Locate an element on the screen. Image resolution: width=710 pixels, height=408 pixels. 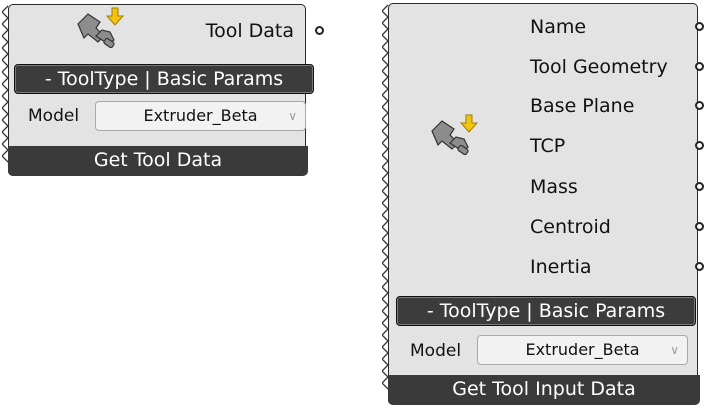
component-title: Get Tool Input Data is located at coordinates (544, 389).